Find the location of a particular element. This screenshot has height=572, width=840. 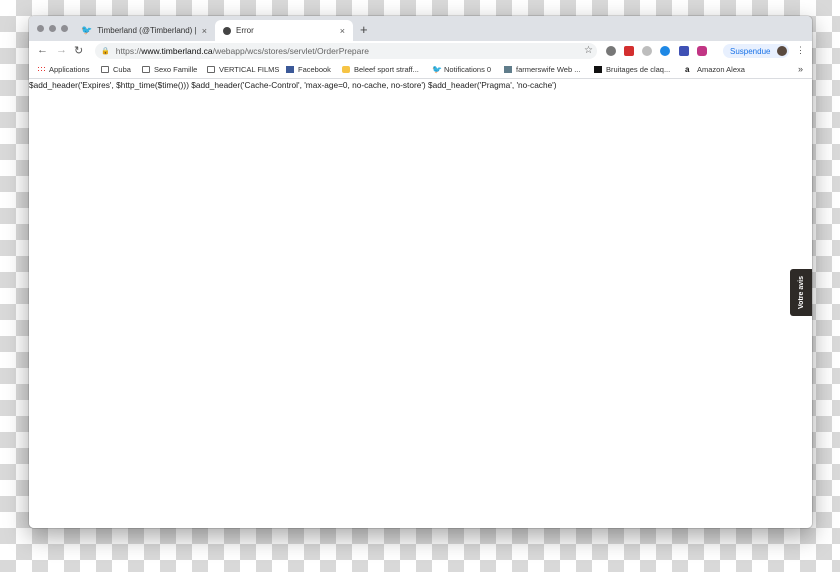

facebook-icon is located at coordinates (290, 69).